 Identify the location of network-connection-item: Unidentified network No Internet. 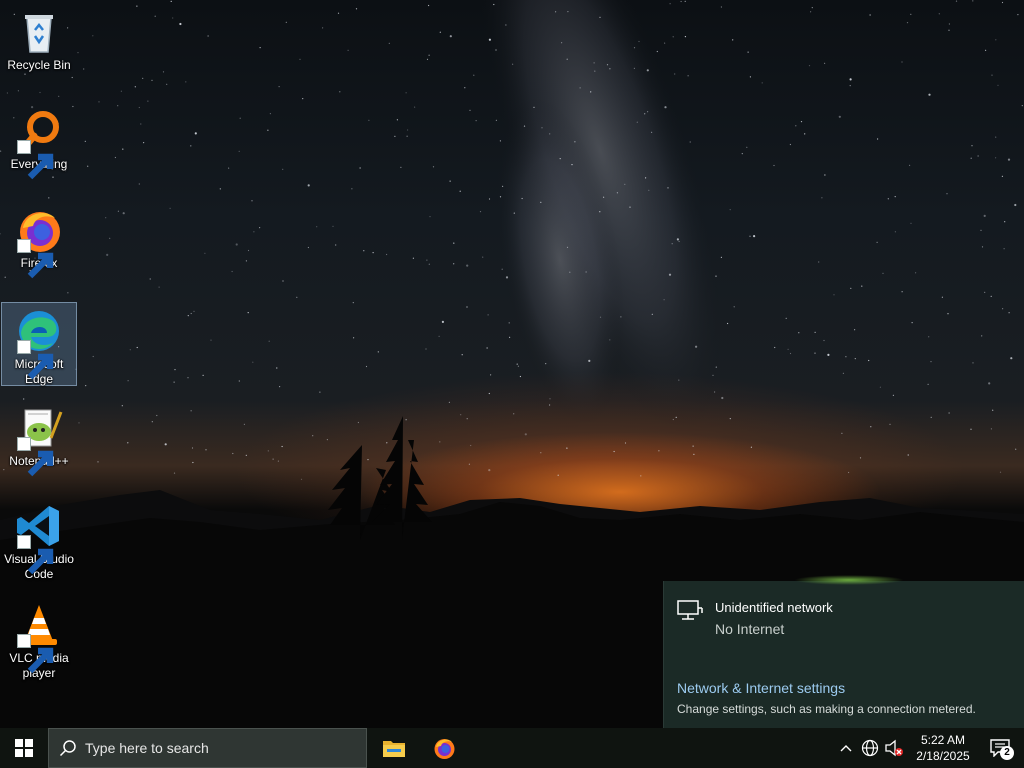
(754, 619).